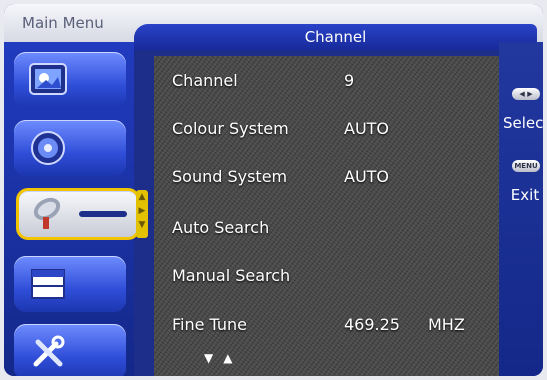 The width and height of the screenshot is (547, 380). I want to click on menu-key-icon: MENU, so click(526, 166).